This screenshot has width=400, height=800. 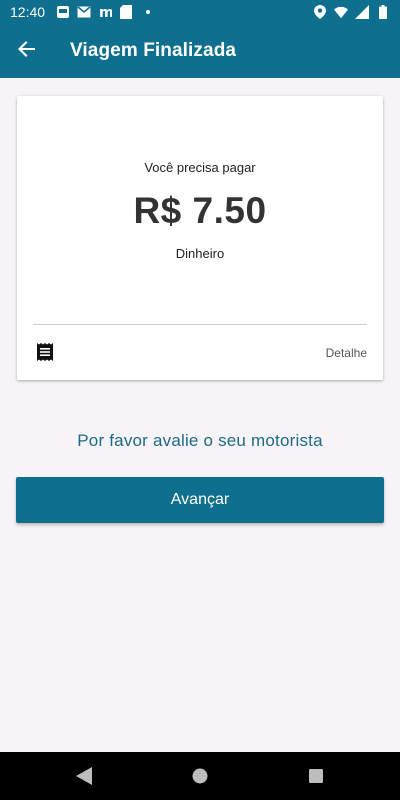 I want to click on status-left-group: 12:40 m, so click(x=80, y=12).